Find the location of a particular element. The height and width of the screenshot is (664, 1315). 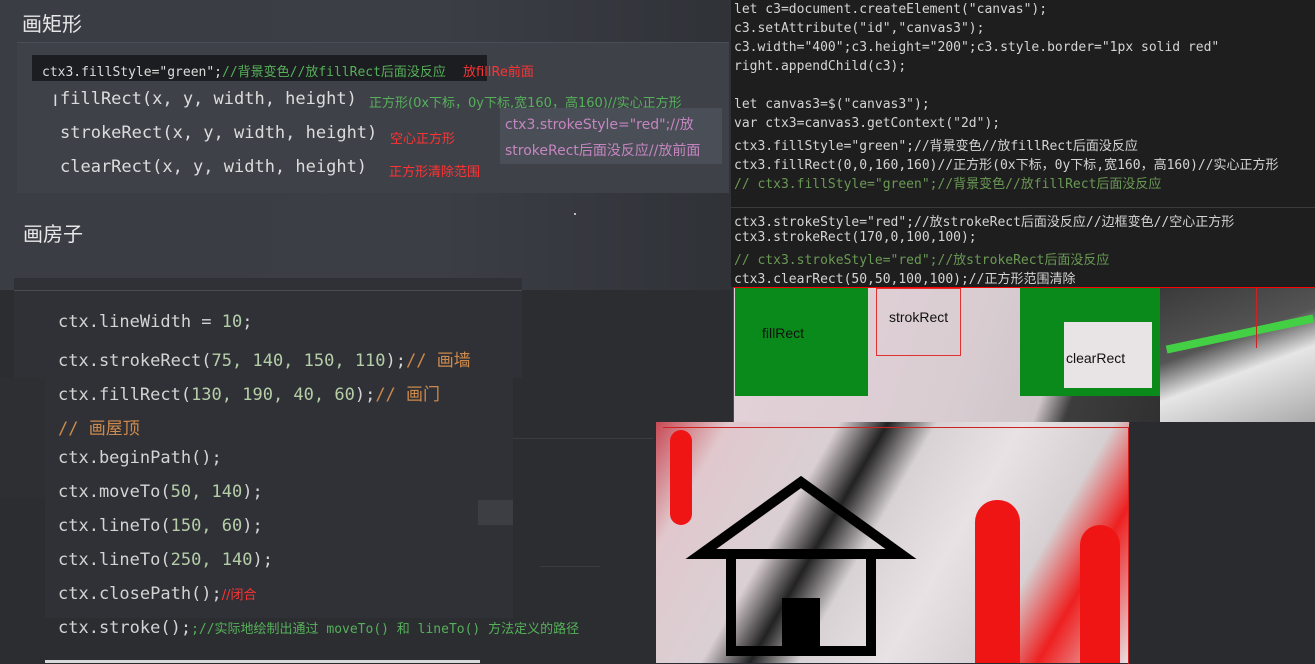

house-code-number: 250, 140 is located at coordinates (211, 560).